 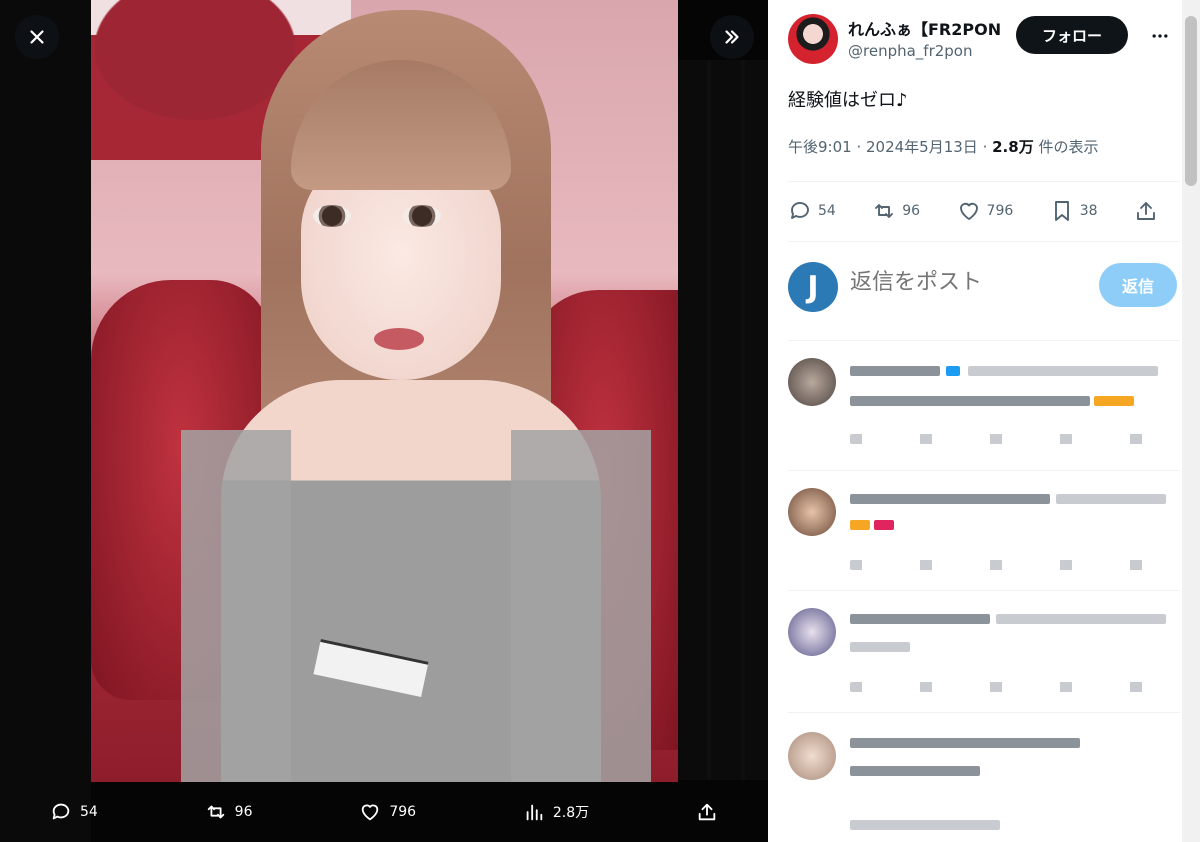 I want to click on tweet-text: 経験値はゼロ♪, so click(x=848, y=100).